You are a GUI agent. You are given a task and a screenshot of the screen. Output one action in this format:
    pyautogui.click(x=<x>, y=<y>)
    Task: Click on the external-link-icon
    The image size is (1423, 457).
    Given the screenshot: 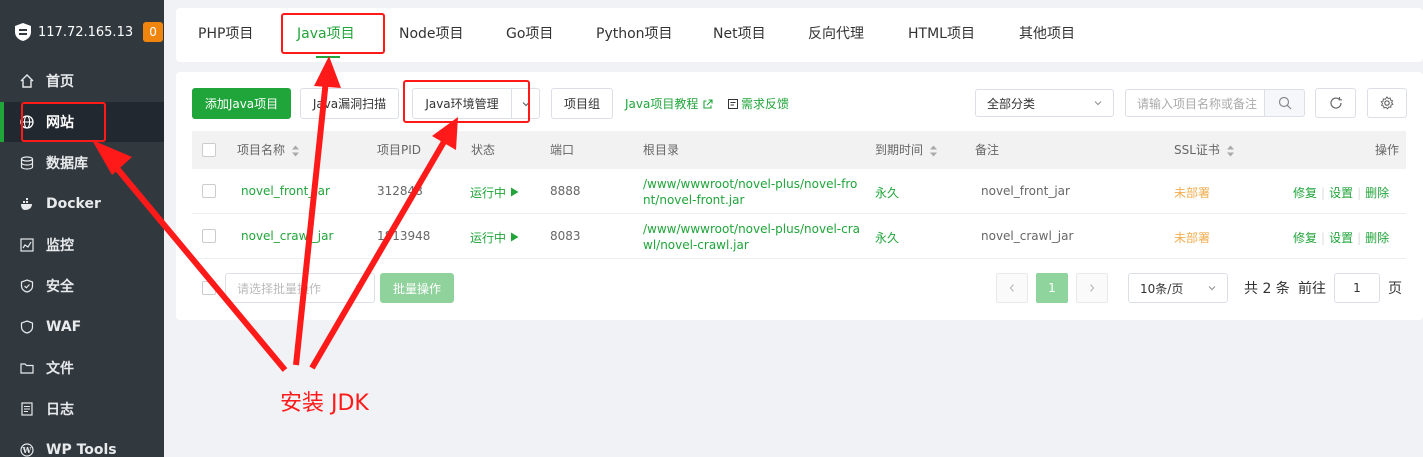 What is the action you would take?
    pyautogui.click(x=708, y=103)
    